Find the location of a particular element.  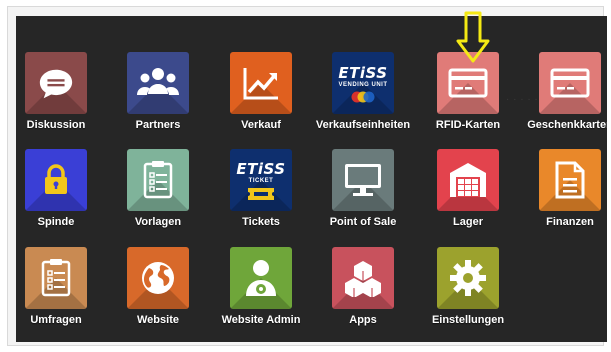

app-tickets: ETiSS TICKET Tickets is located at coordinates (261, 192).